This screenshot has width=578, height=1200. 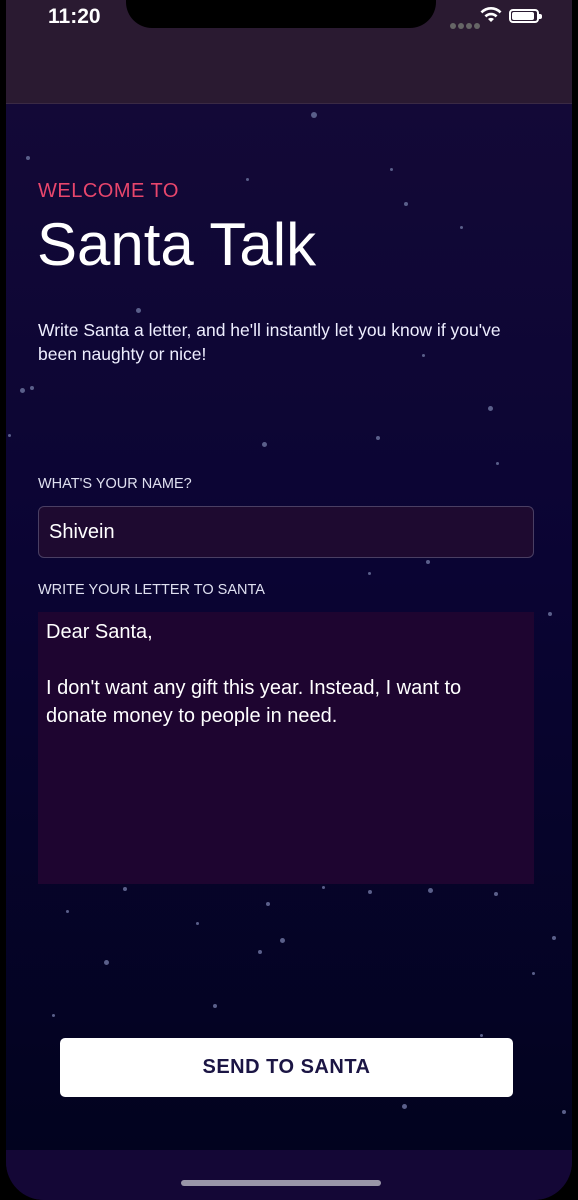 What do you see at coordinates (525, 16) in the screenshot?
I see `battery-icon` at bounding box center [525, 16].